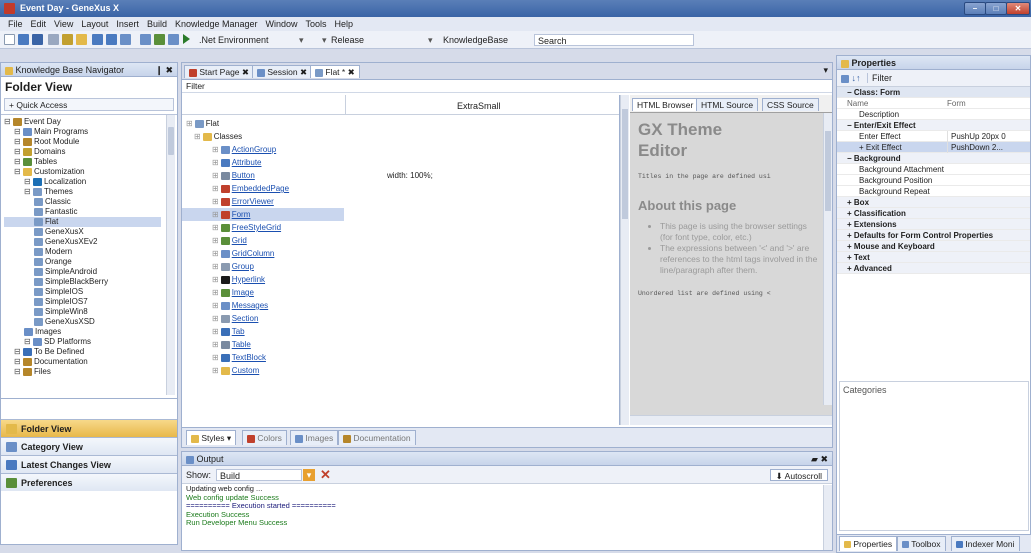 Image resolution: width=1031 pixels, height=553 pixels. What do you see at coordinates (82, 242) in the screenshot?
I see `tree-node: GeneXusXEv2` at bounding box center [82, 242].